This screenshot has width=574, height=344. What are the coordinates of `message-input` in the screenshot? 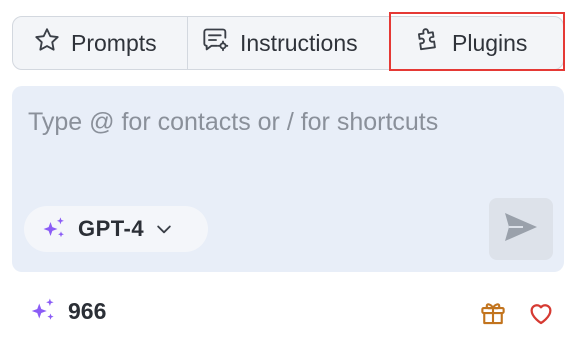 It's located at (283, 122).